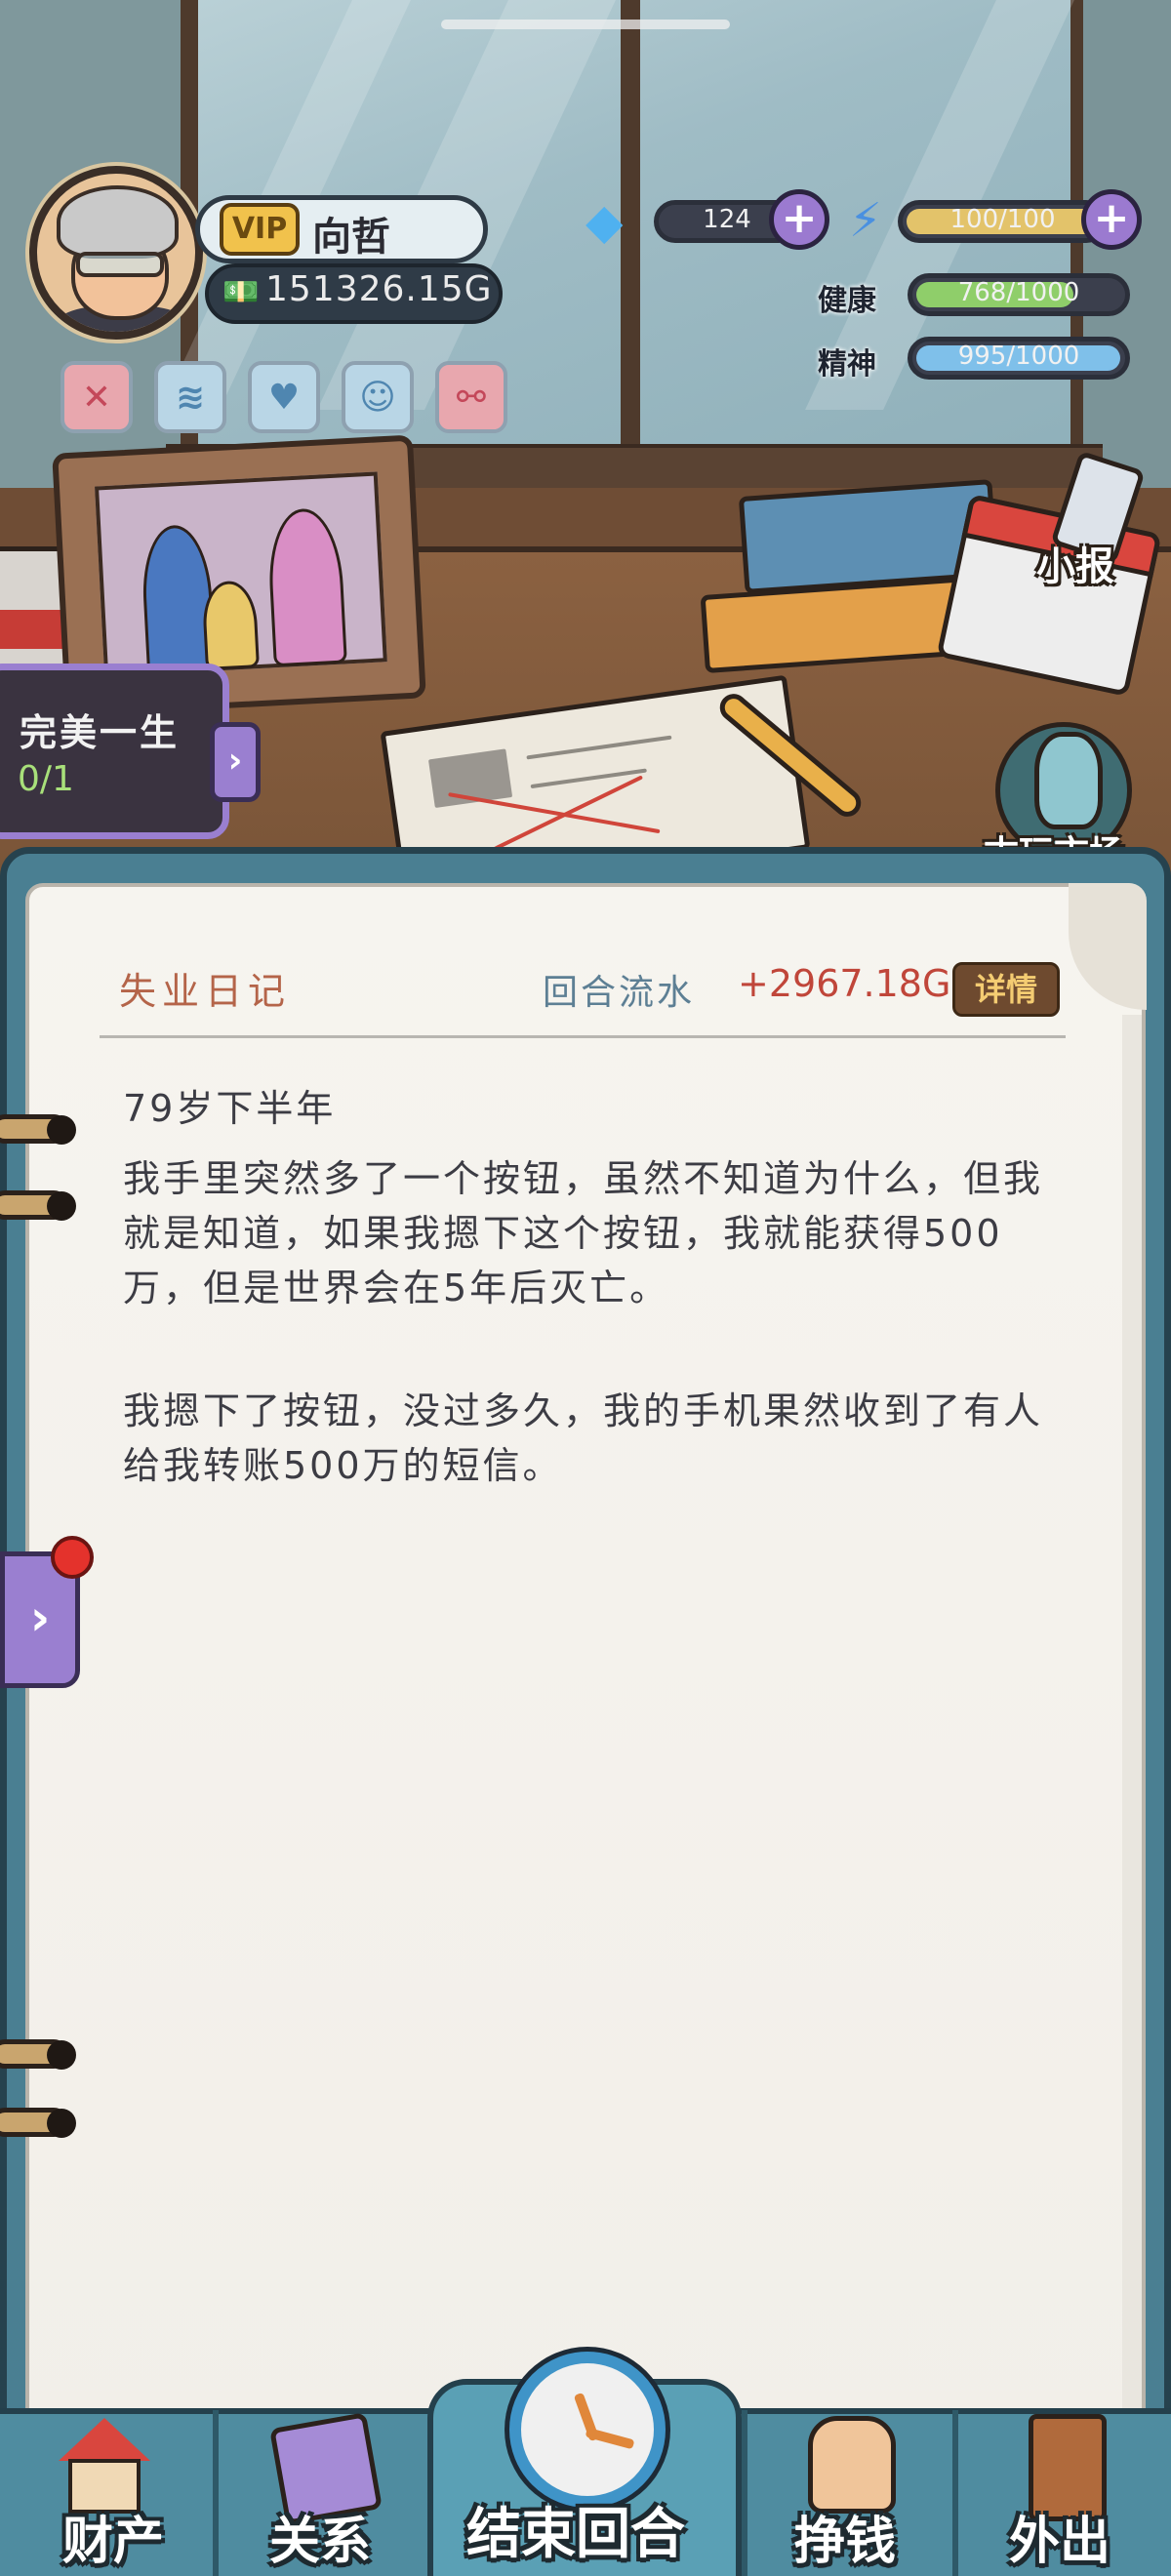 The width and height of the screenshot is (1171, 2576). What do you see at coordinates (587, 2430) in the screenshot?
I see `alarm-clock-icon` at bounding box center [587, 2430].